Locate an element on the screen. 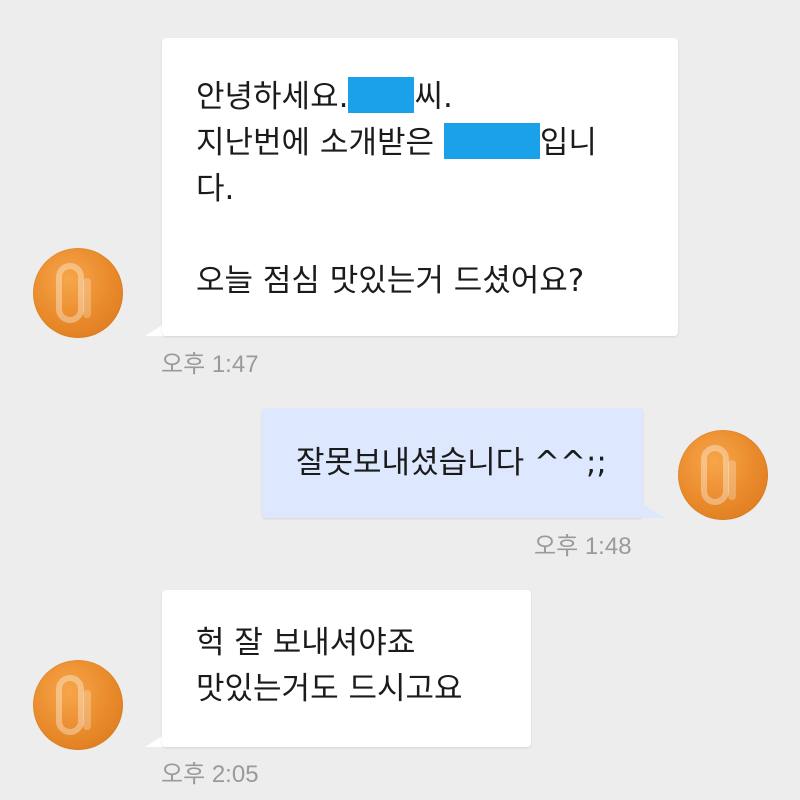 The height and width of the screenshot is (800, 800). message-line: 지난번에 소개받은 입니 is located at coordinates (396, 142).